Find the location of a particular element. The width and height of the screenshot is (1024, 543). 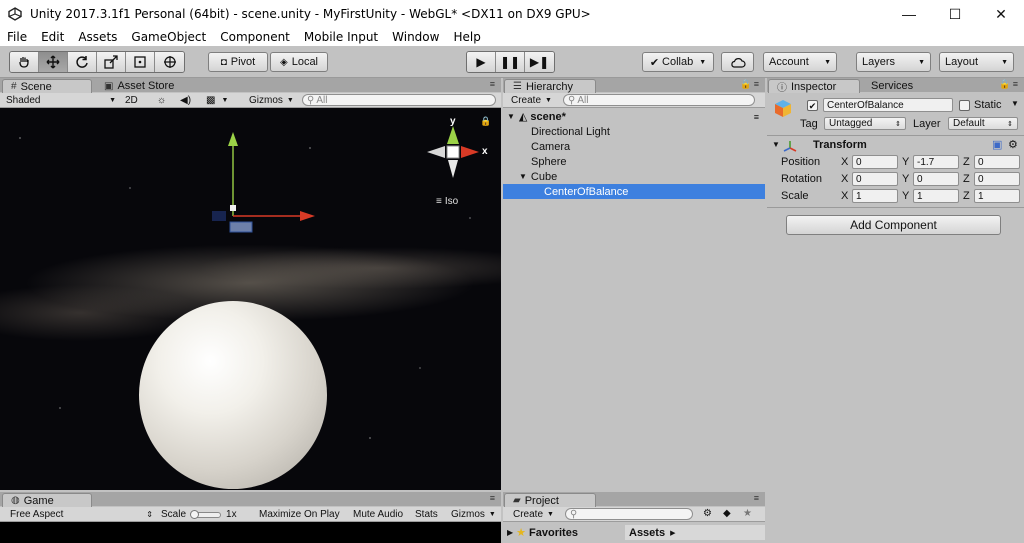

maximize-on-play-toggle: Maximize On Play is located at coordinates (299, 514).